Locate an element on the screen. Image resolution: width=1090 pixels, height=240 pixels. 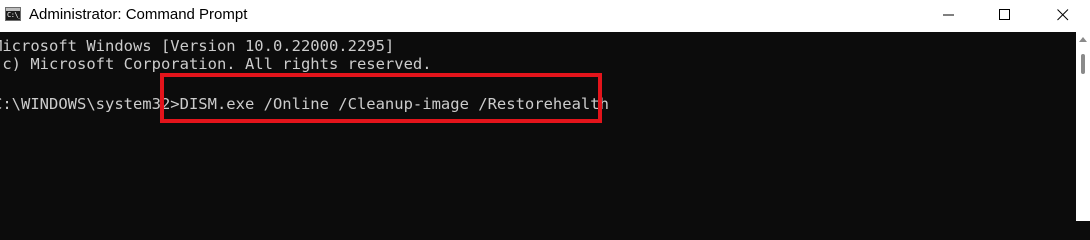
maximize-button is located at coordinates (1005, 16).